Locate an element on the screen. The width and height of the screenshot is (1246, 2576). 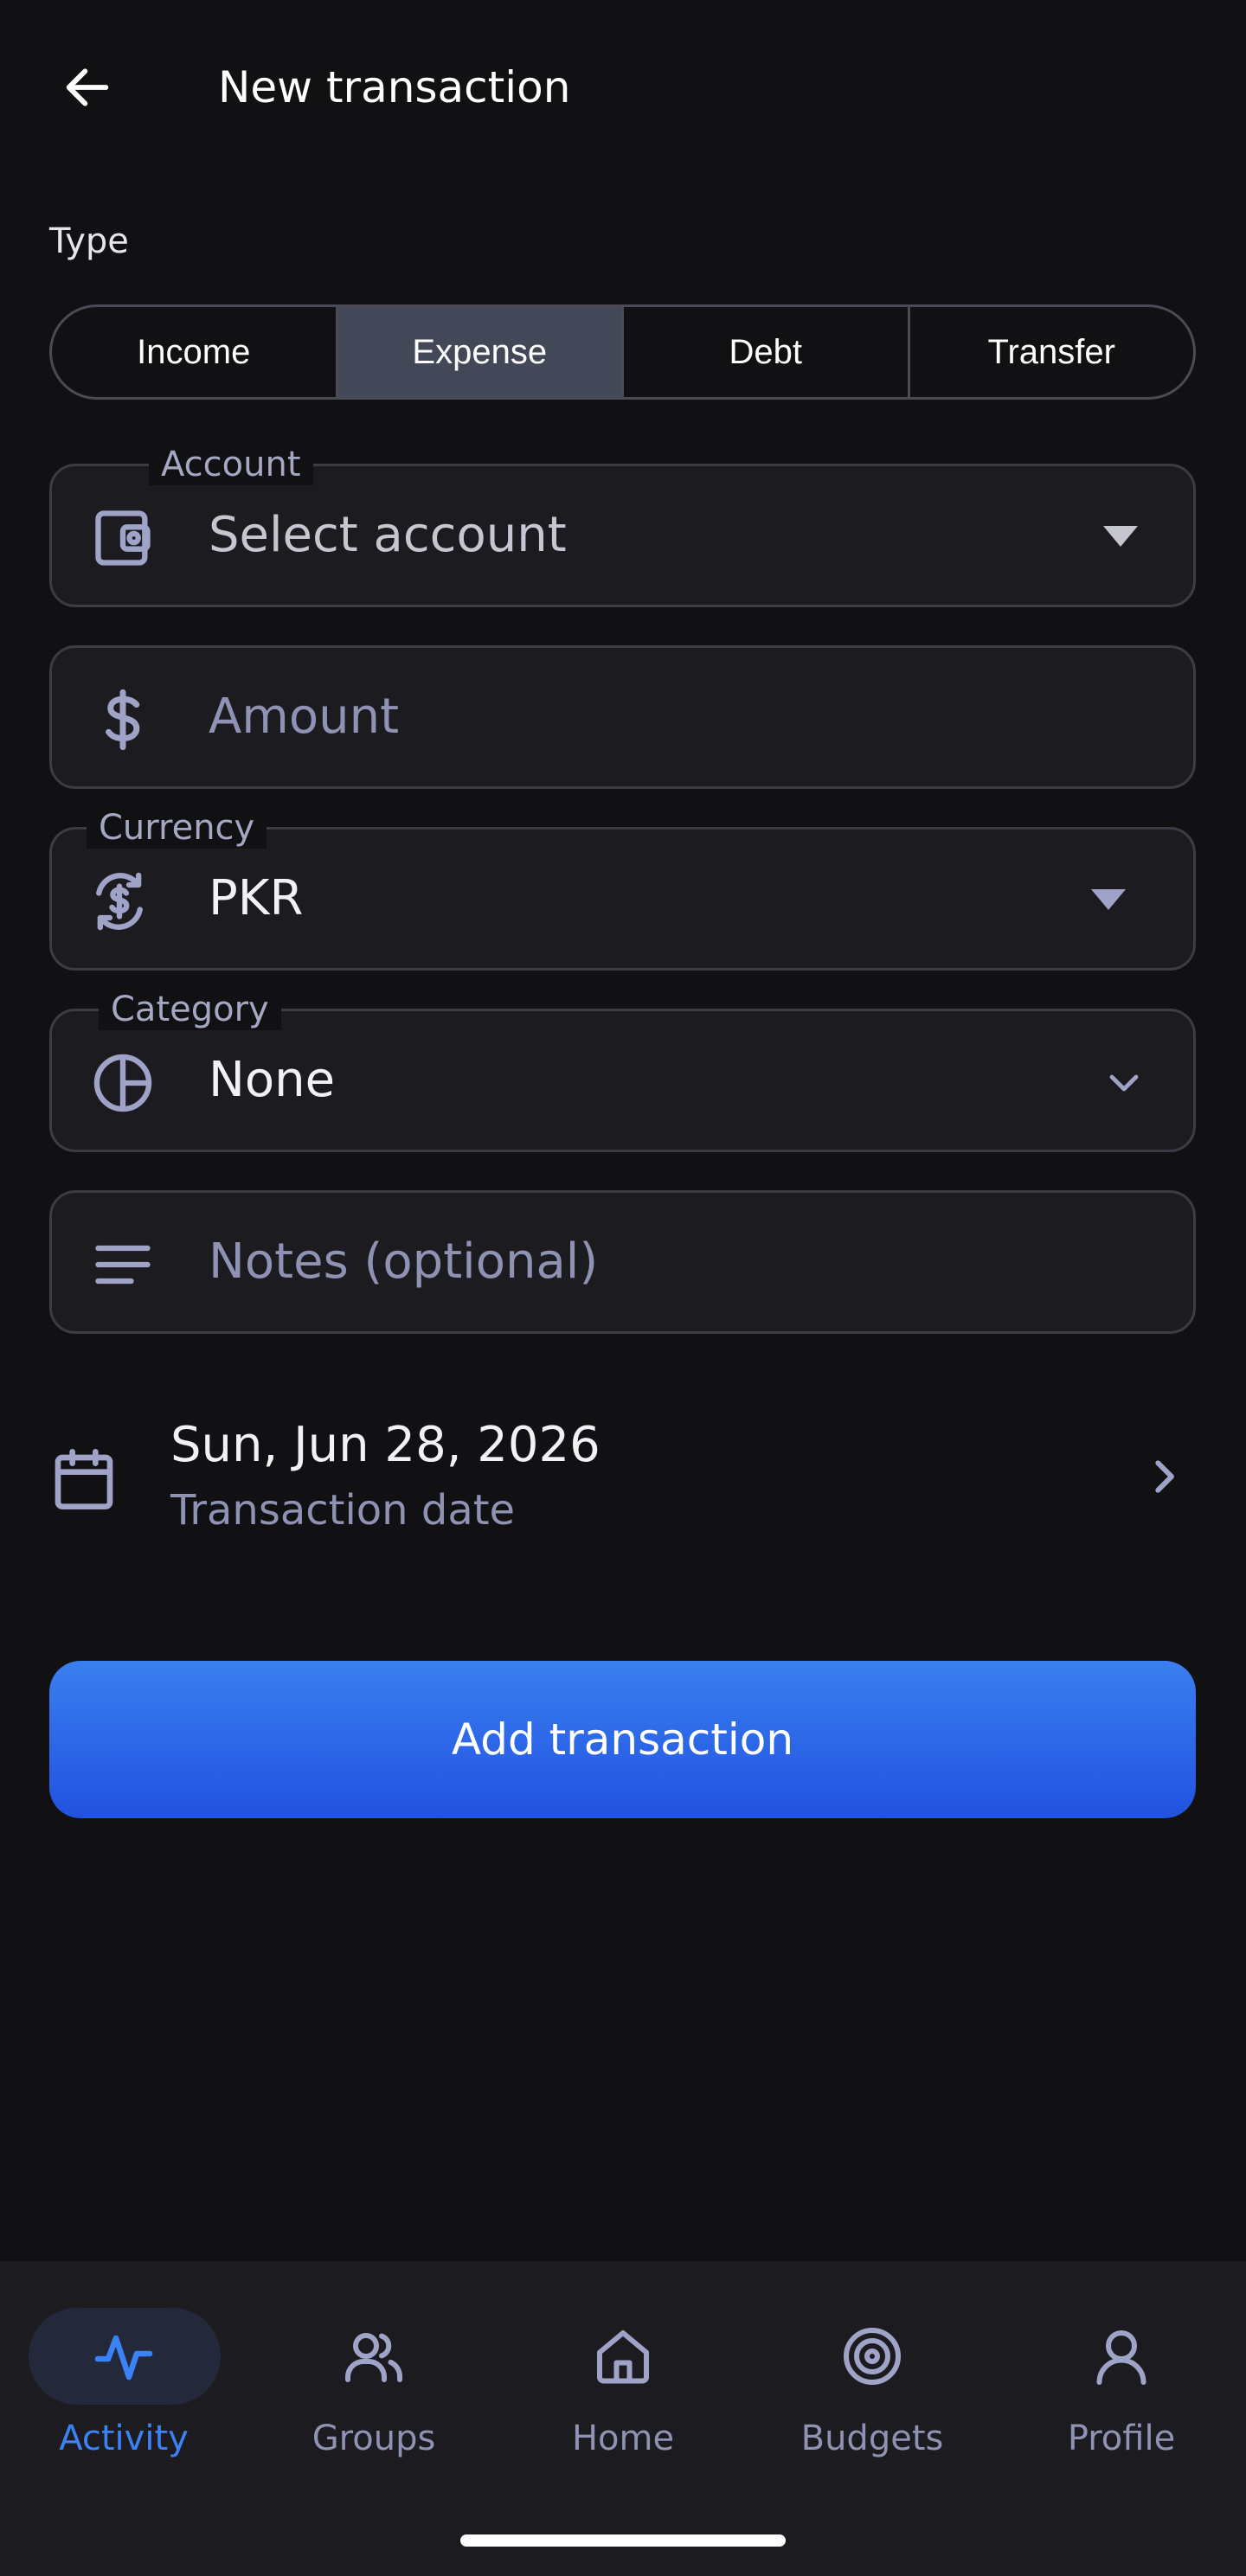
bottom-navigation: Activity Groups Home Budgets Profile is located at coordinates (623, 2418).